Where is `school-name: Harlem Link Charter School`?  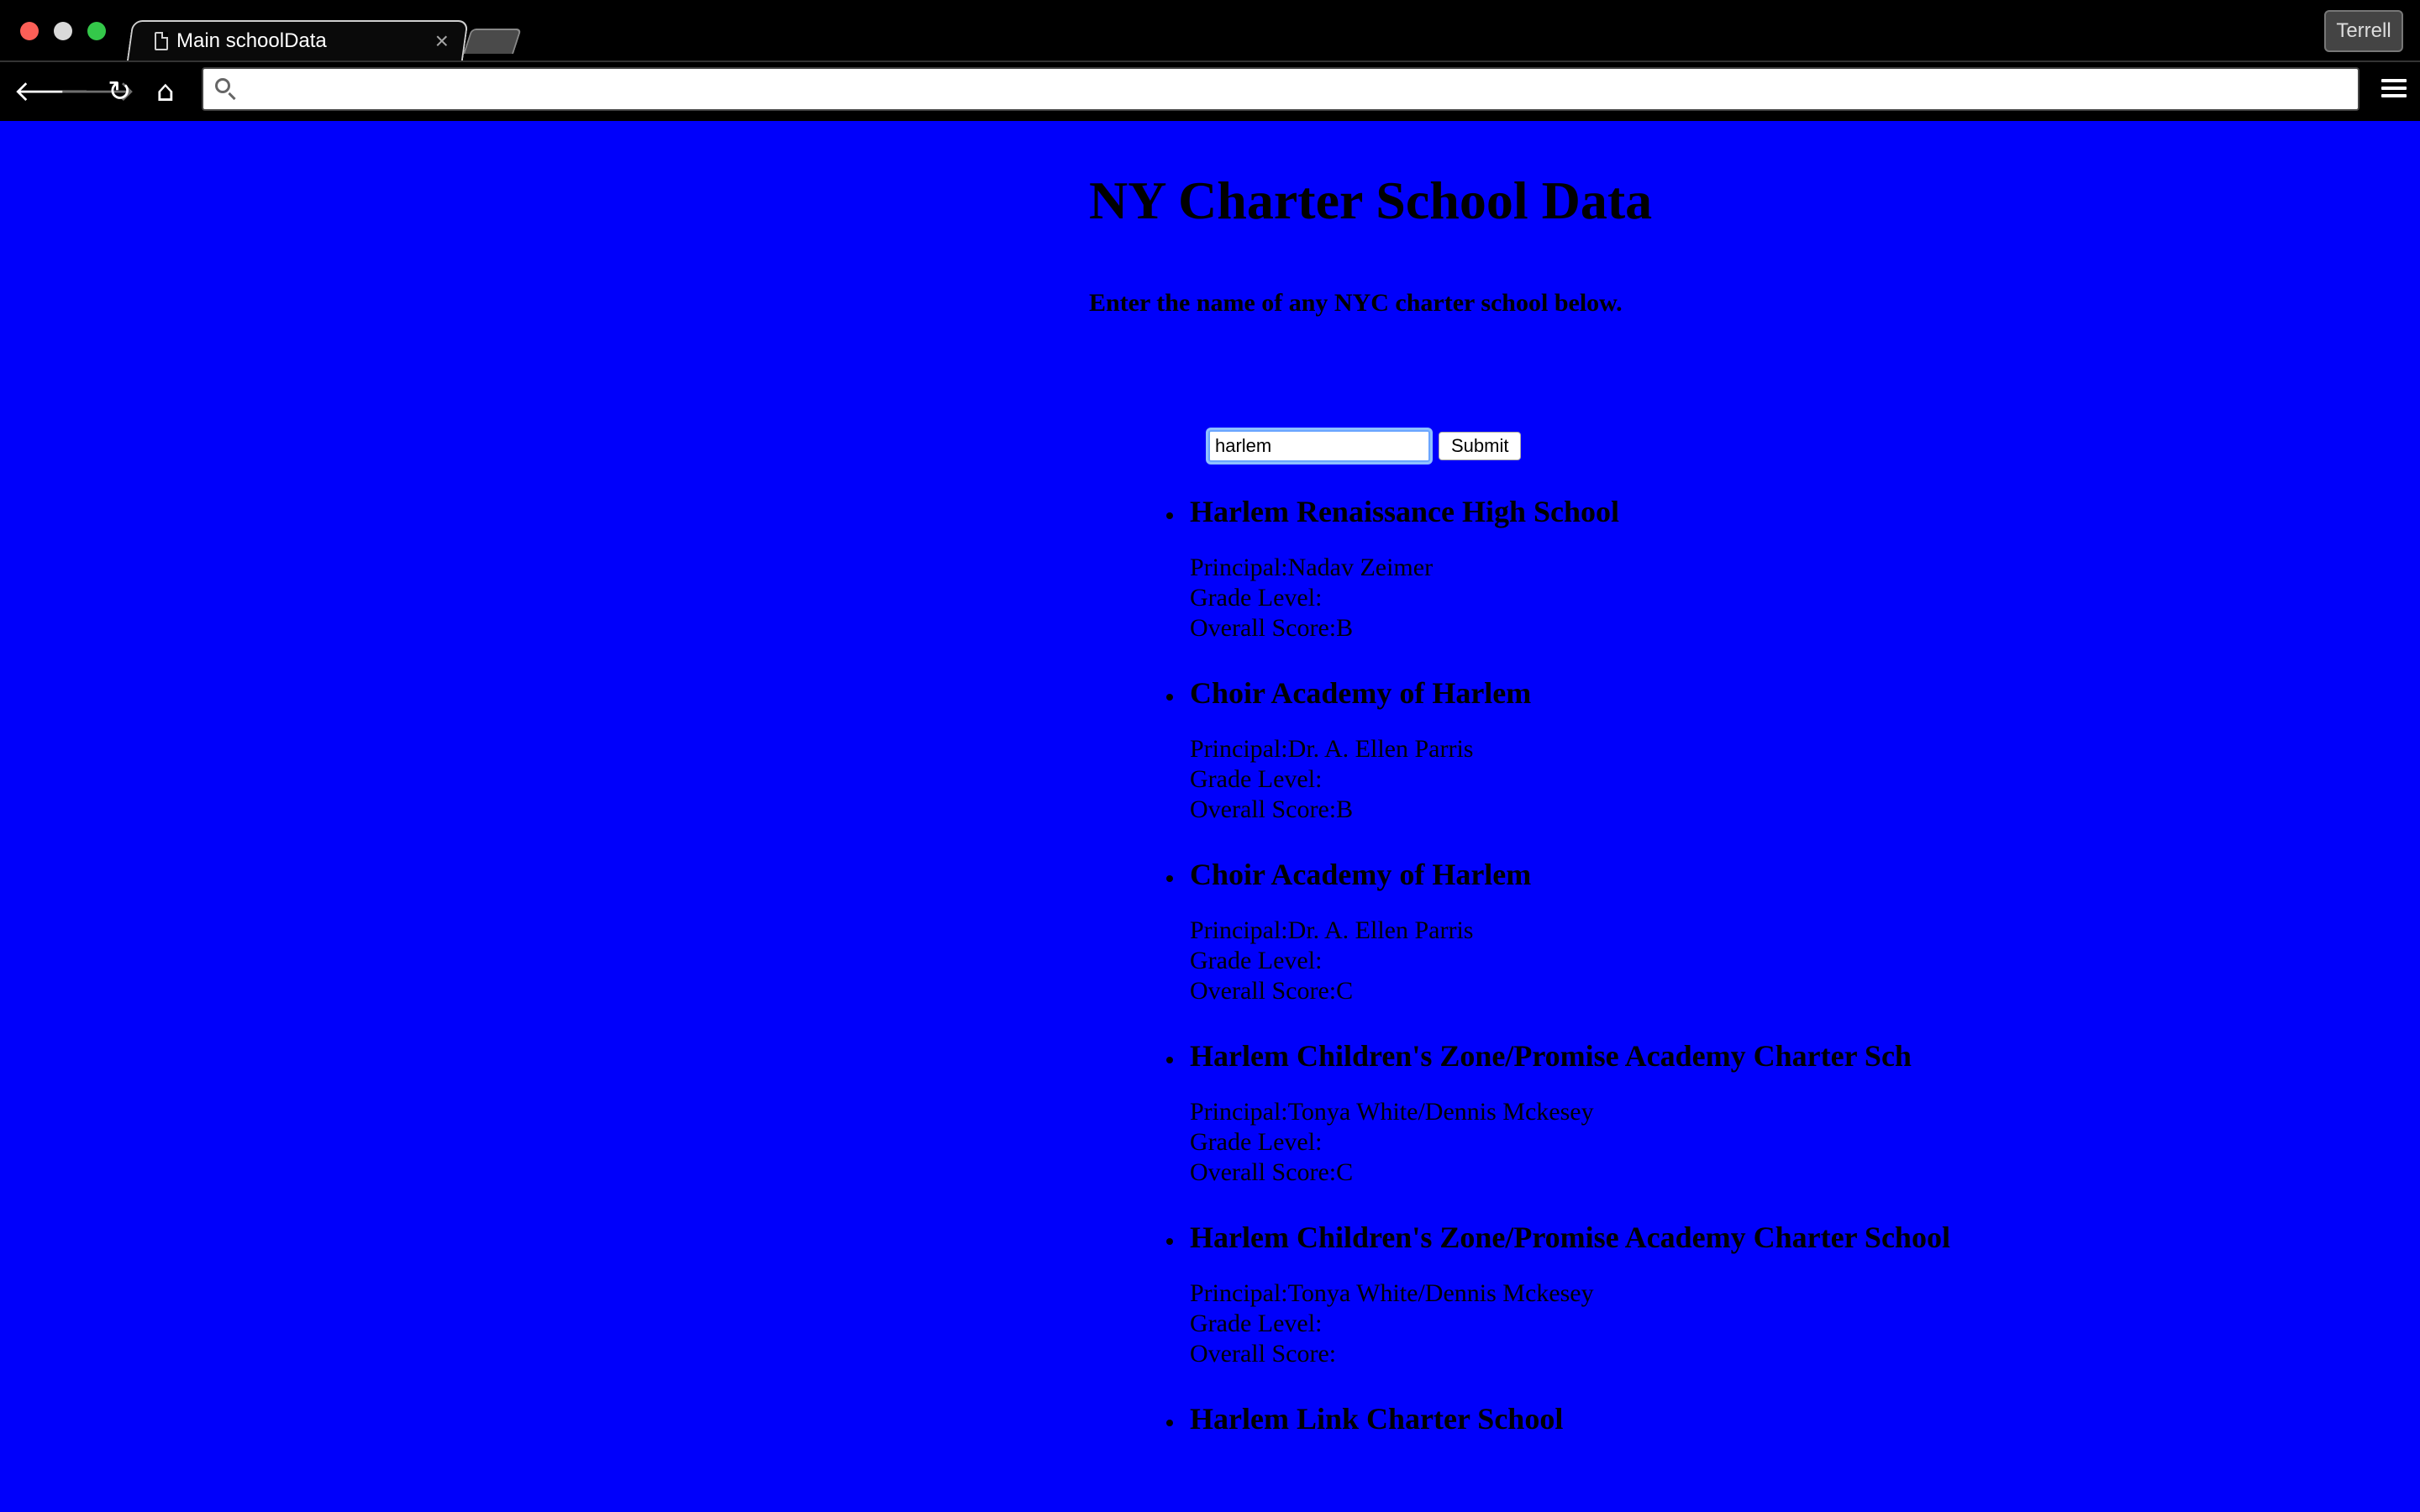
school-name: Harlem Link Charter School is located at coordinates (1377, 1419).